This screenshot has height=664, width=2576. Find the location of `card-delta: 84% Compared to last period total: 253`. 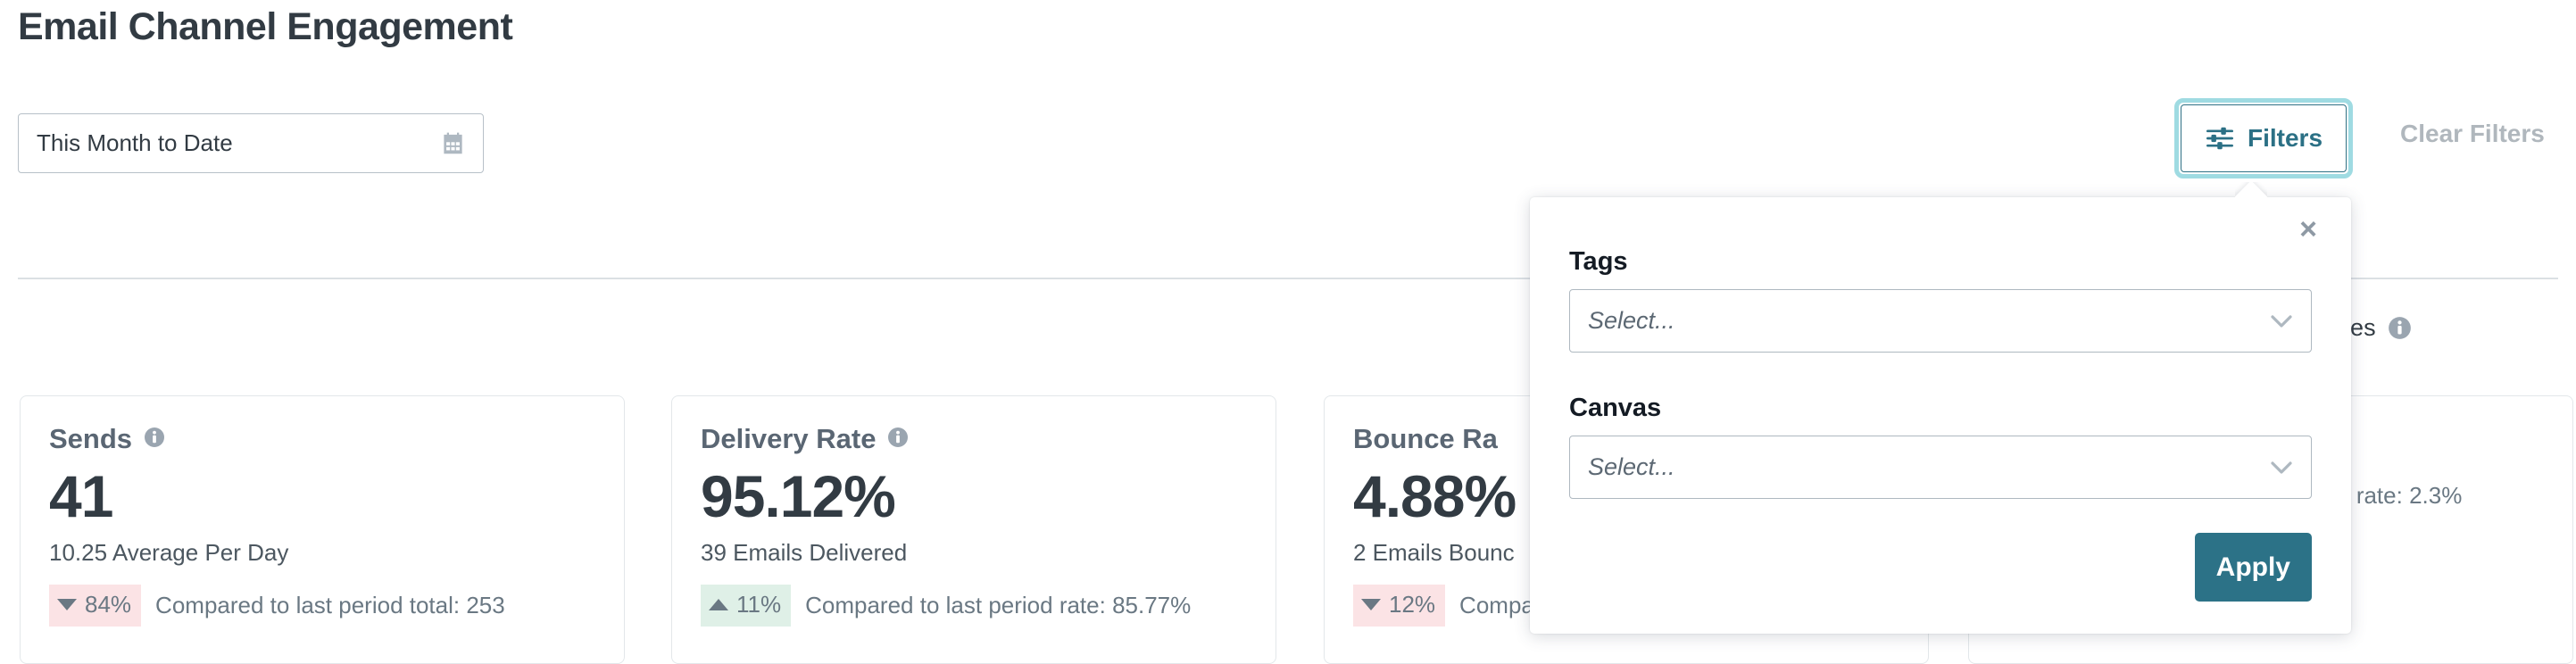

card-delta: 84% Compared to last period total: 253 is located at coordinates (336, 606).